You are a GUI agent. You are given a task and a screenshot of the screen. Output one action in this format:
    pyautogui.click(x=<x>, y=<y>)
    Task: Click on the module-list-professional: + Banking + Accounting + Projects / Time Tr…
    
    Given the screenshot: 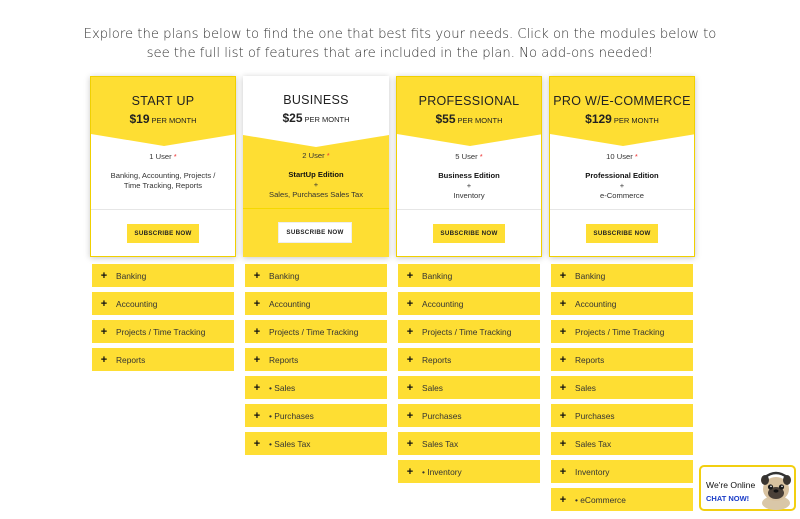 What is the action you would take?
    pyautogui.click(x=469, y=376)
    